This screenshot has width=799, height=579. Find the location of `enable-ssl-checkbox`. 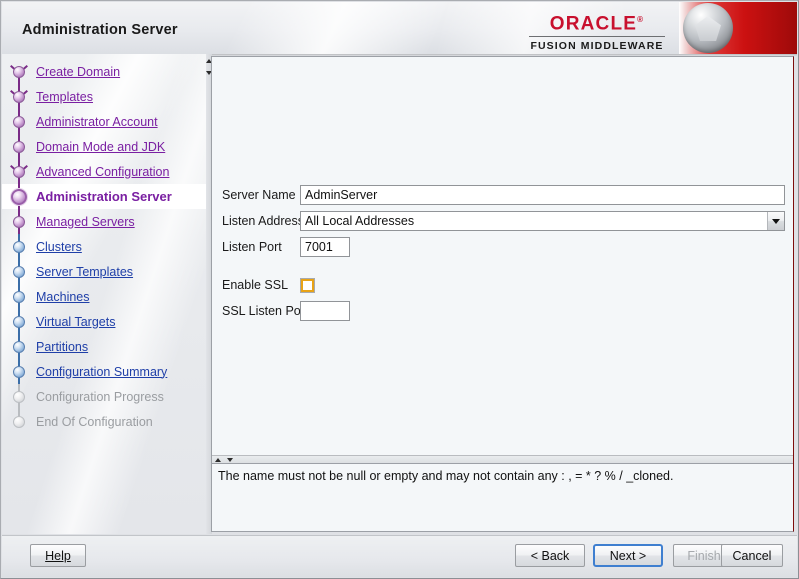

enable-ssl-checkbox is located at coordinates (307, 285).